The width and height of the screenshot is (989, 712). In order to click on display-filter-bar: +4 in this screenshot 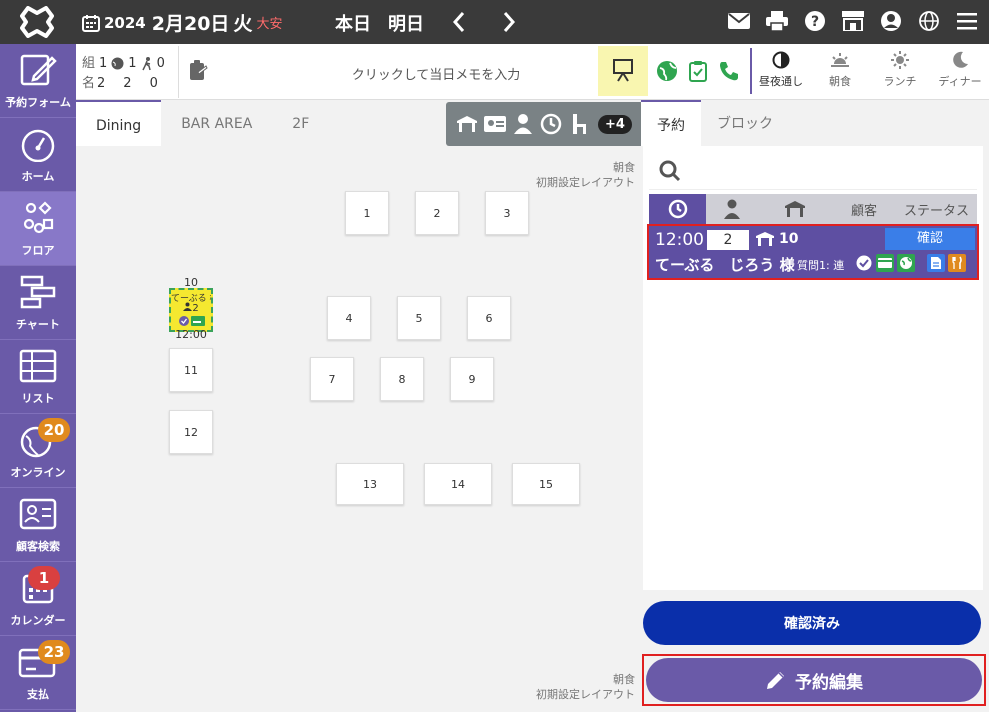, I will do `click(545, 124)`.